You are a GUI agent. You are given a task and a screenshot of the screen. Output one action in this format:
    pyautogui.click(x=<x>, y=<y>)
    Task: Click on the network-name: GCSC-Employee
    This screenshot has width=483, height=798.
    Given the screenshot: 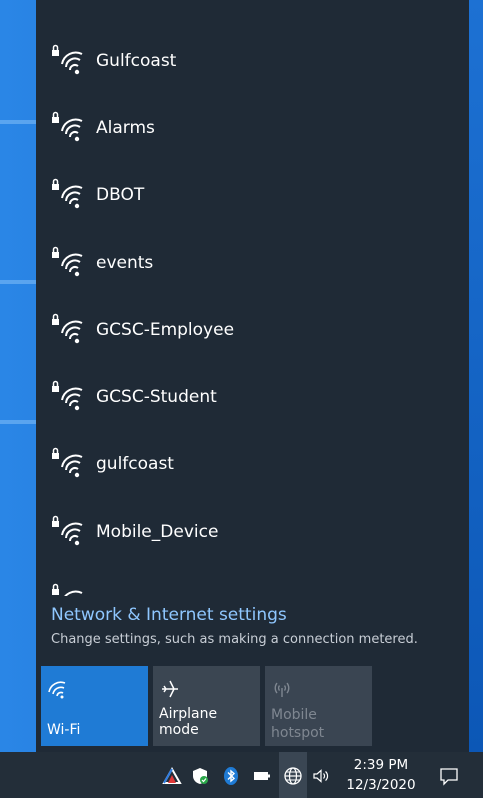 What is the action you would take?
    pyautogui.click(x=165, y=330)
    